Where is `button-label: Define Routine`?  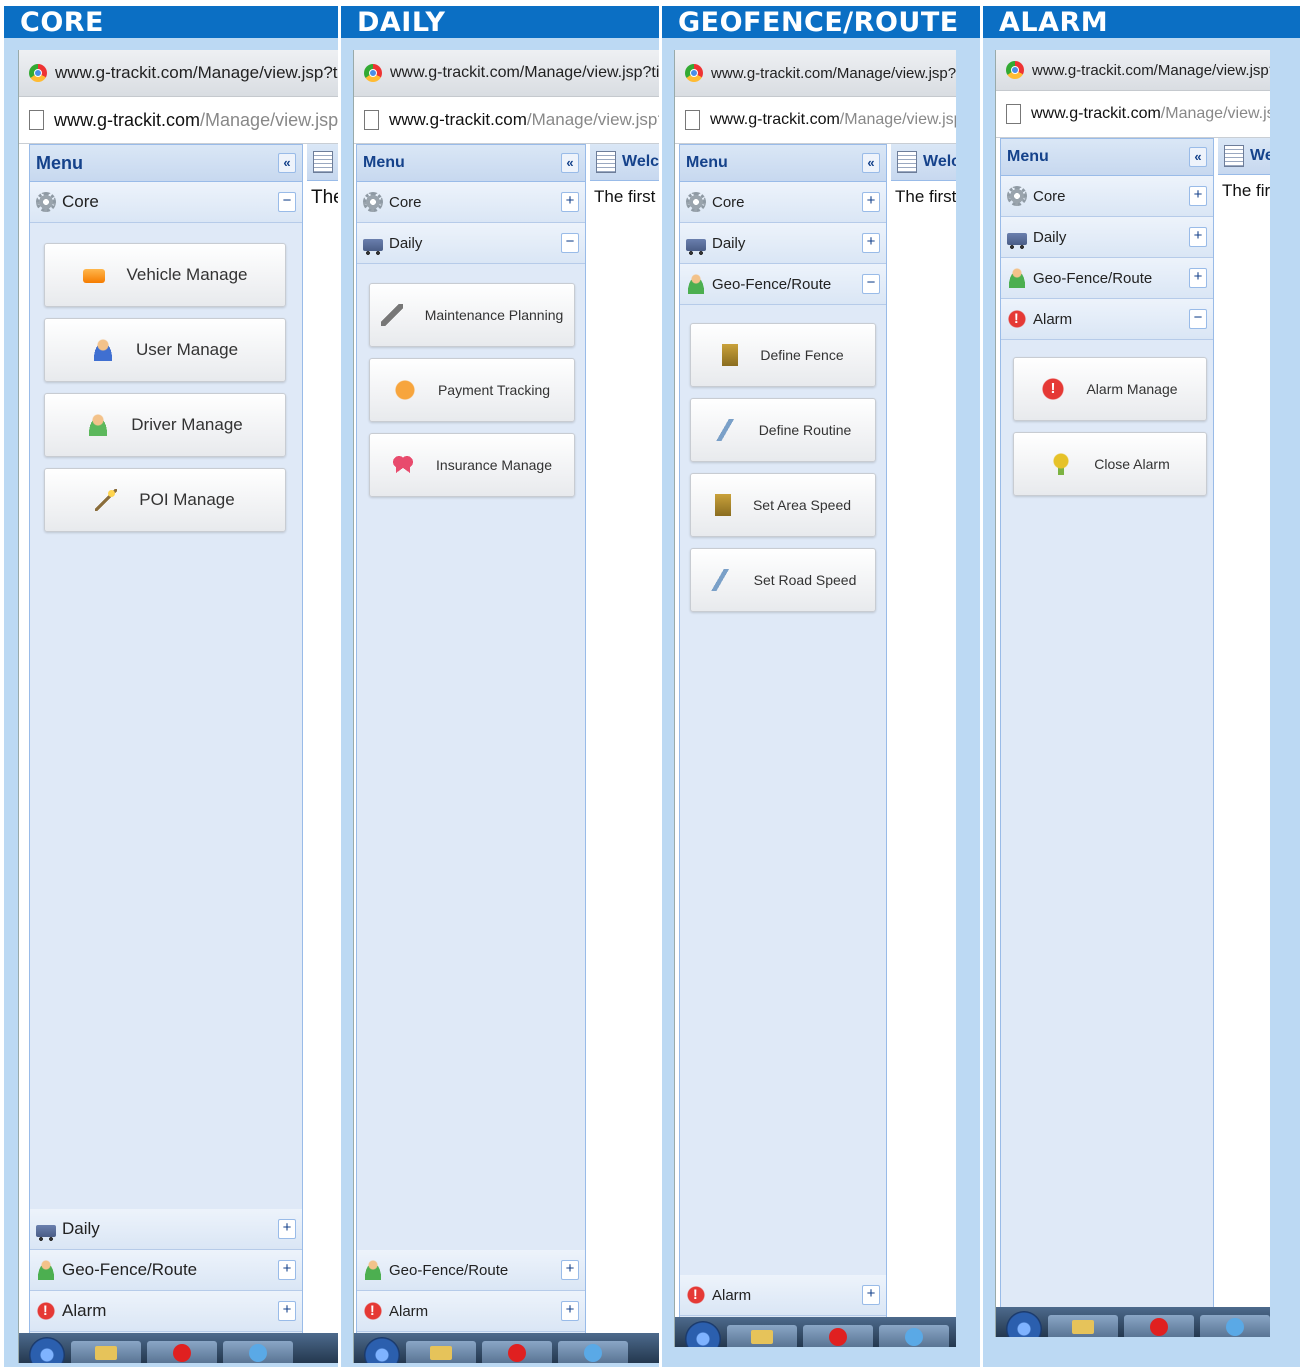 button-label: Define Routine is located at coordinates (805, 430).